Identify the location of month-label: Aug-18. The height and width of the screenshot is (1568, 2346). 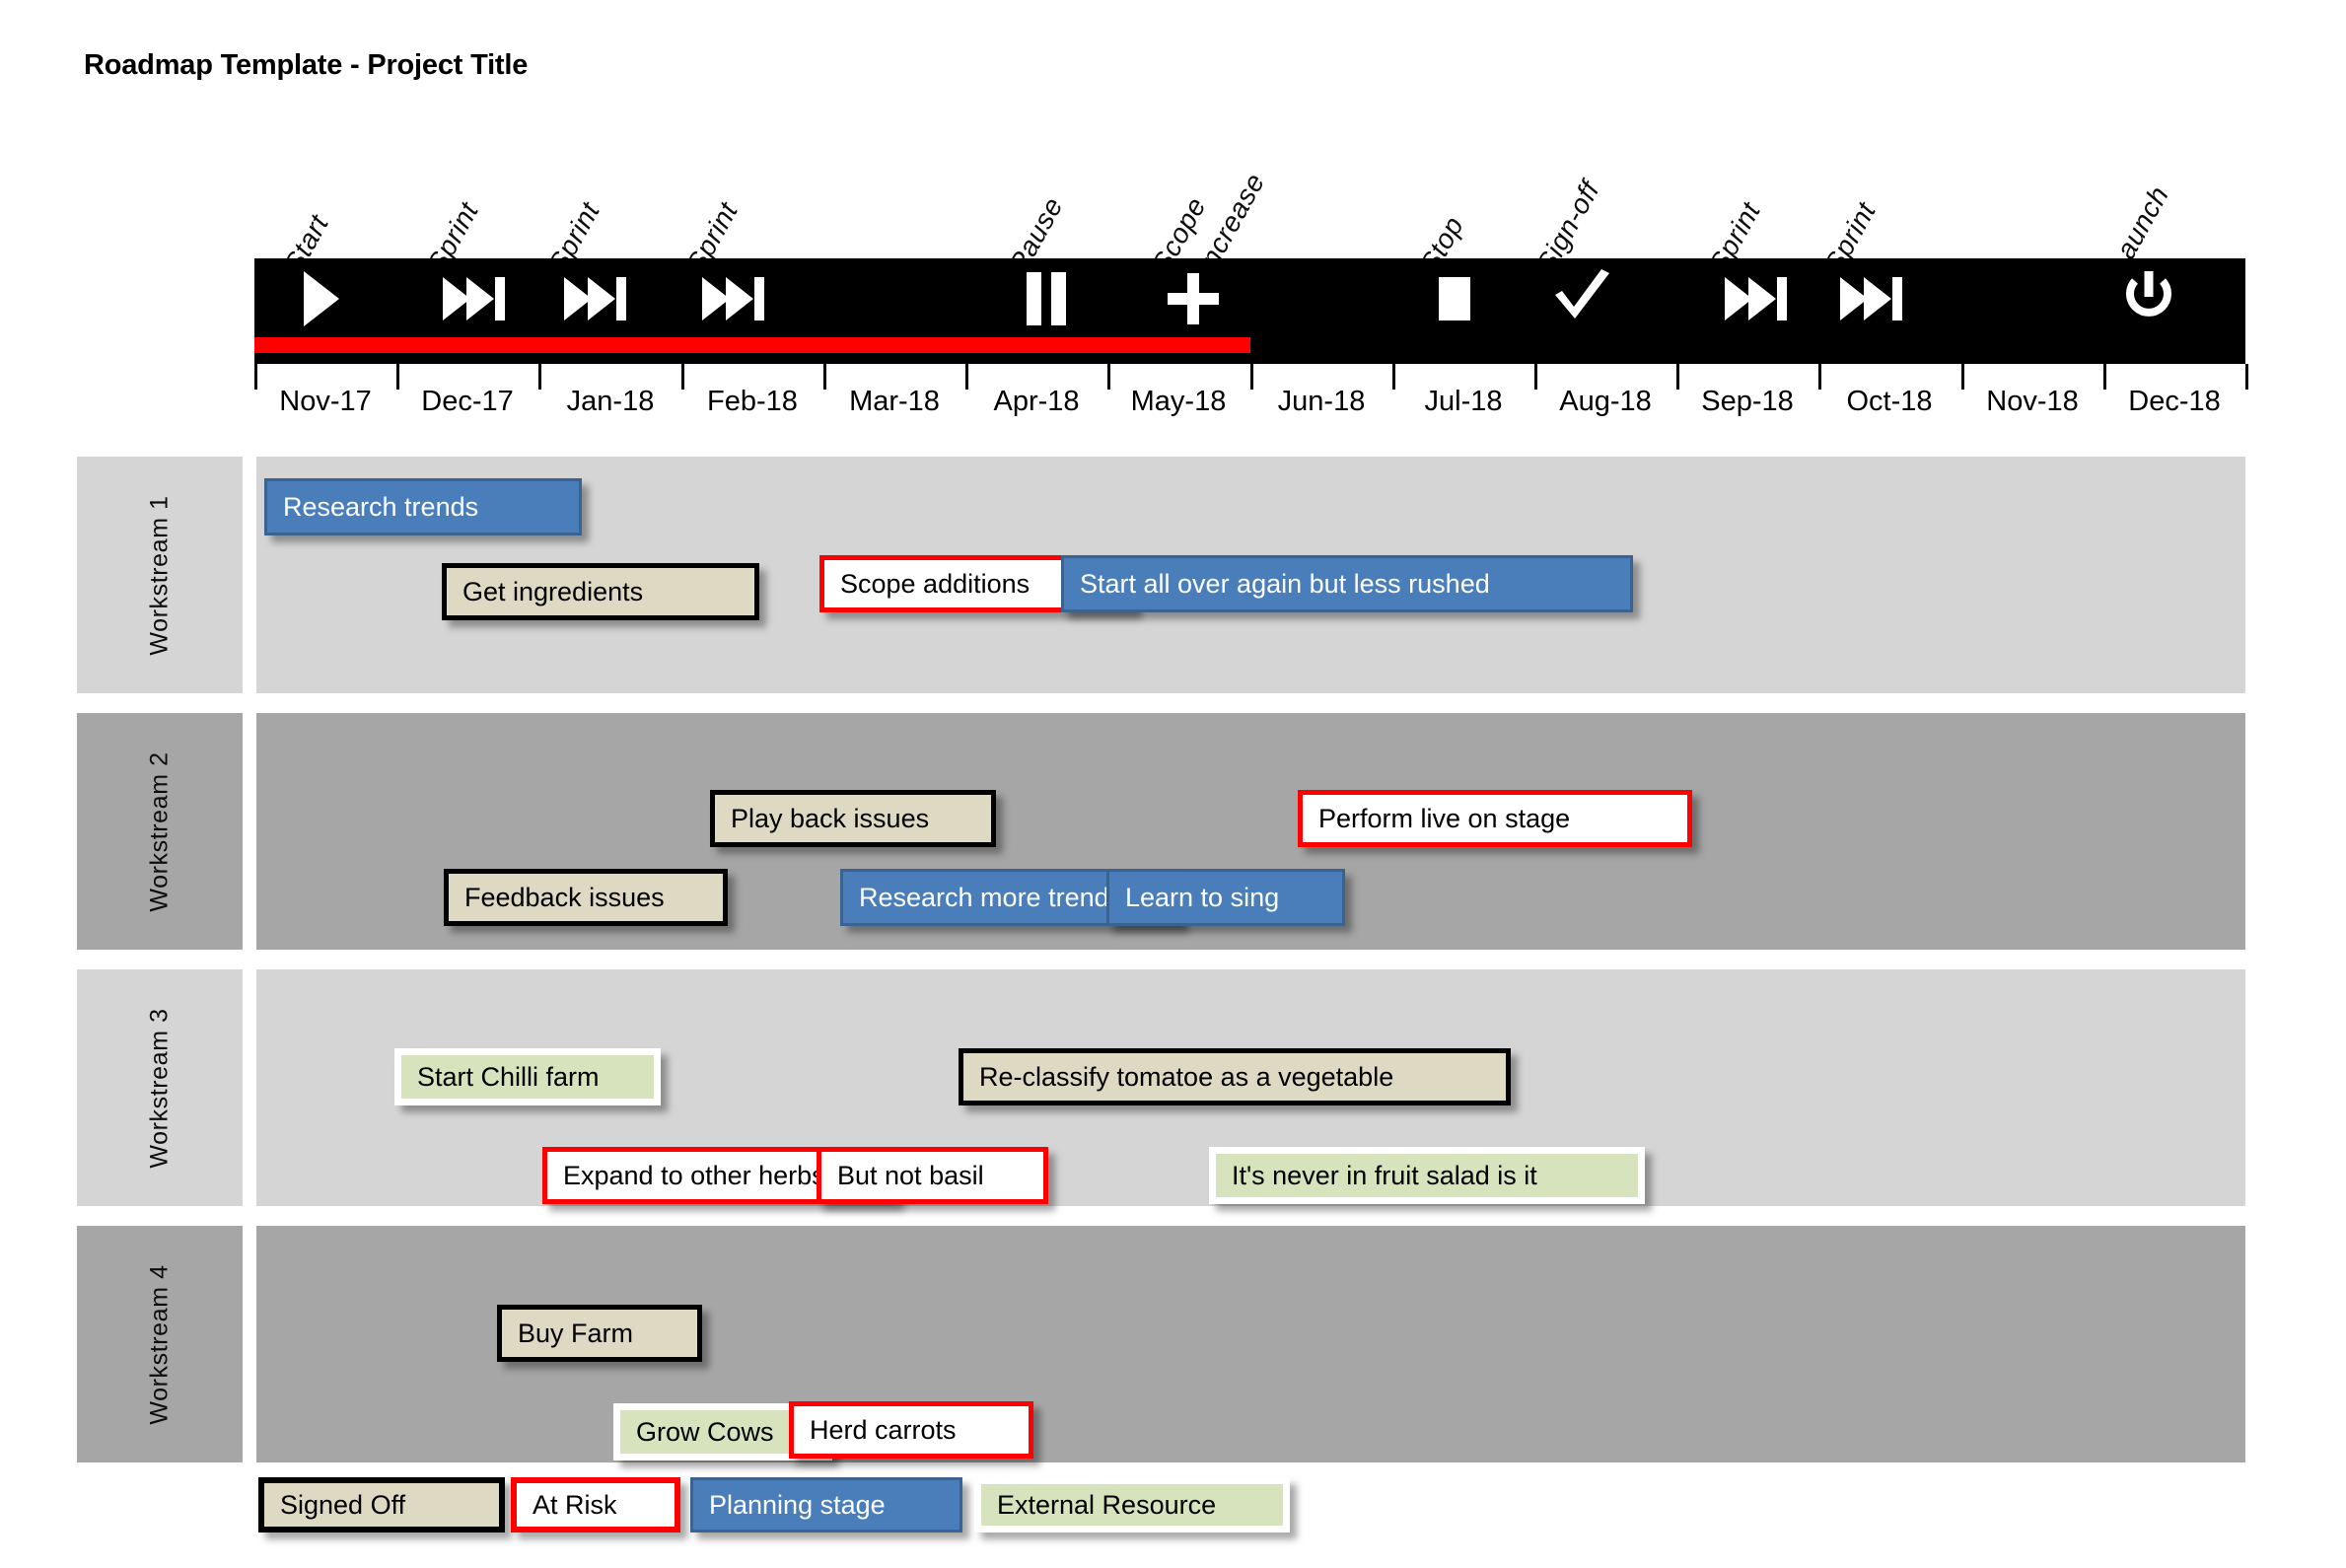
(1605, 401).